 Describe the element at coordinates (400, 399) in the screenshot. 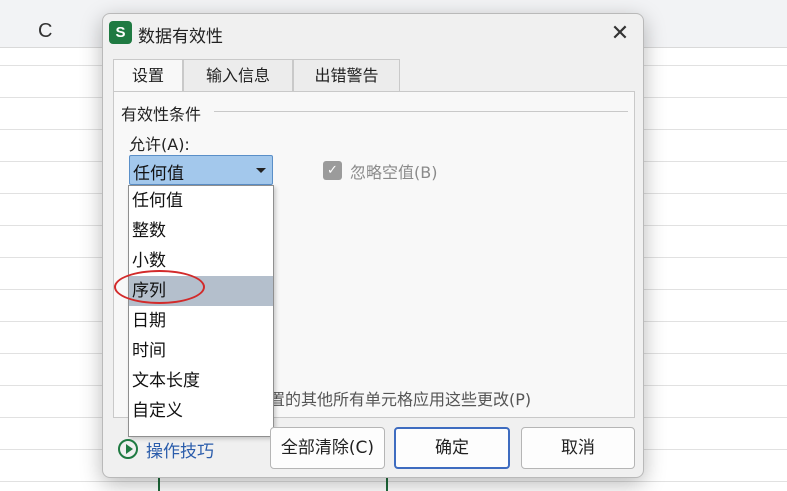

I see `apply-to-all-label: 置的其他所有单元格应用这些更改(P)` at that location.